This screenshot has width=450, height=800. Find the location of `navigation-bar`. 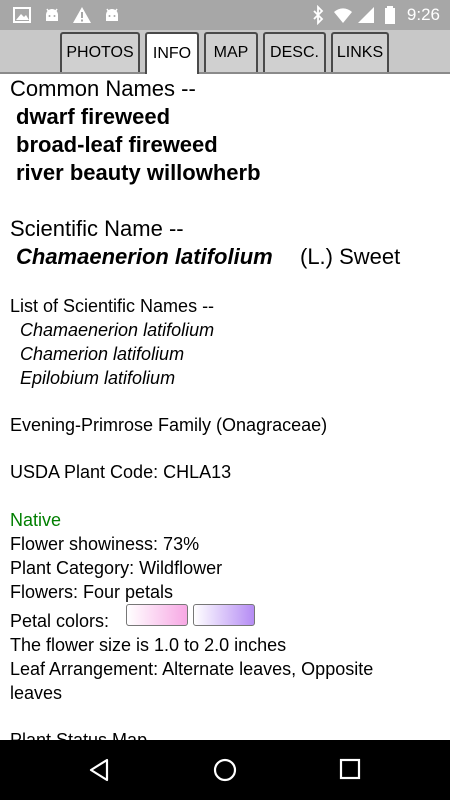

navigation-bar is located at coordinates (225, 770).